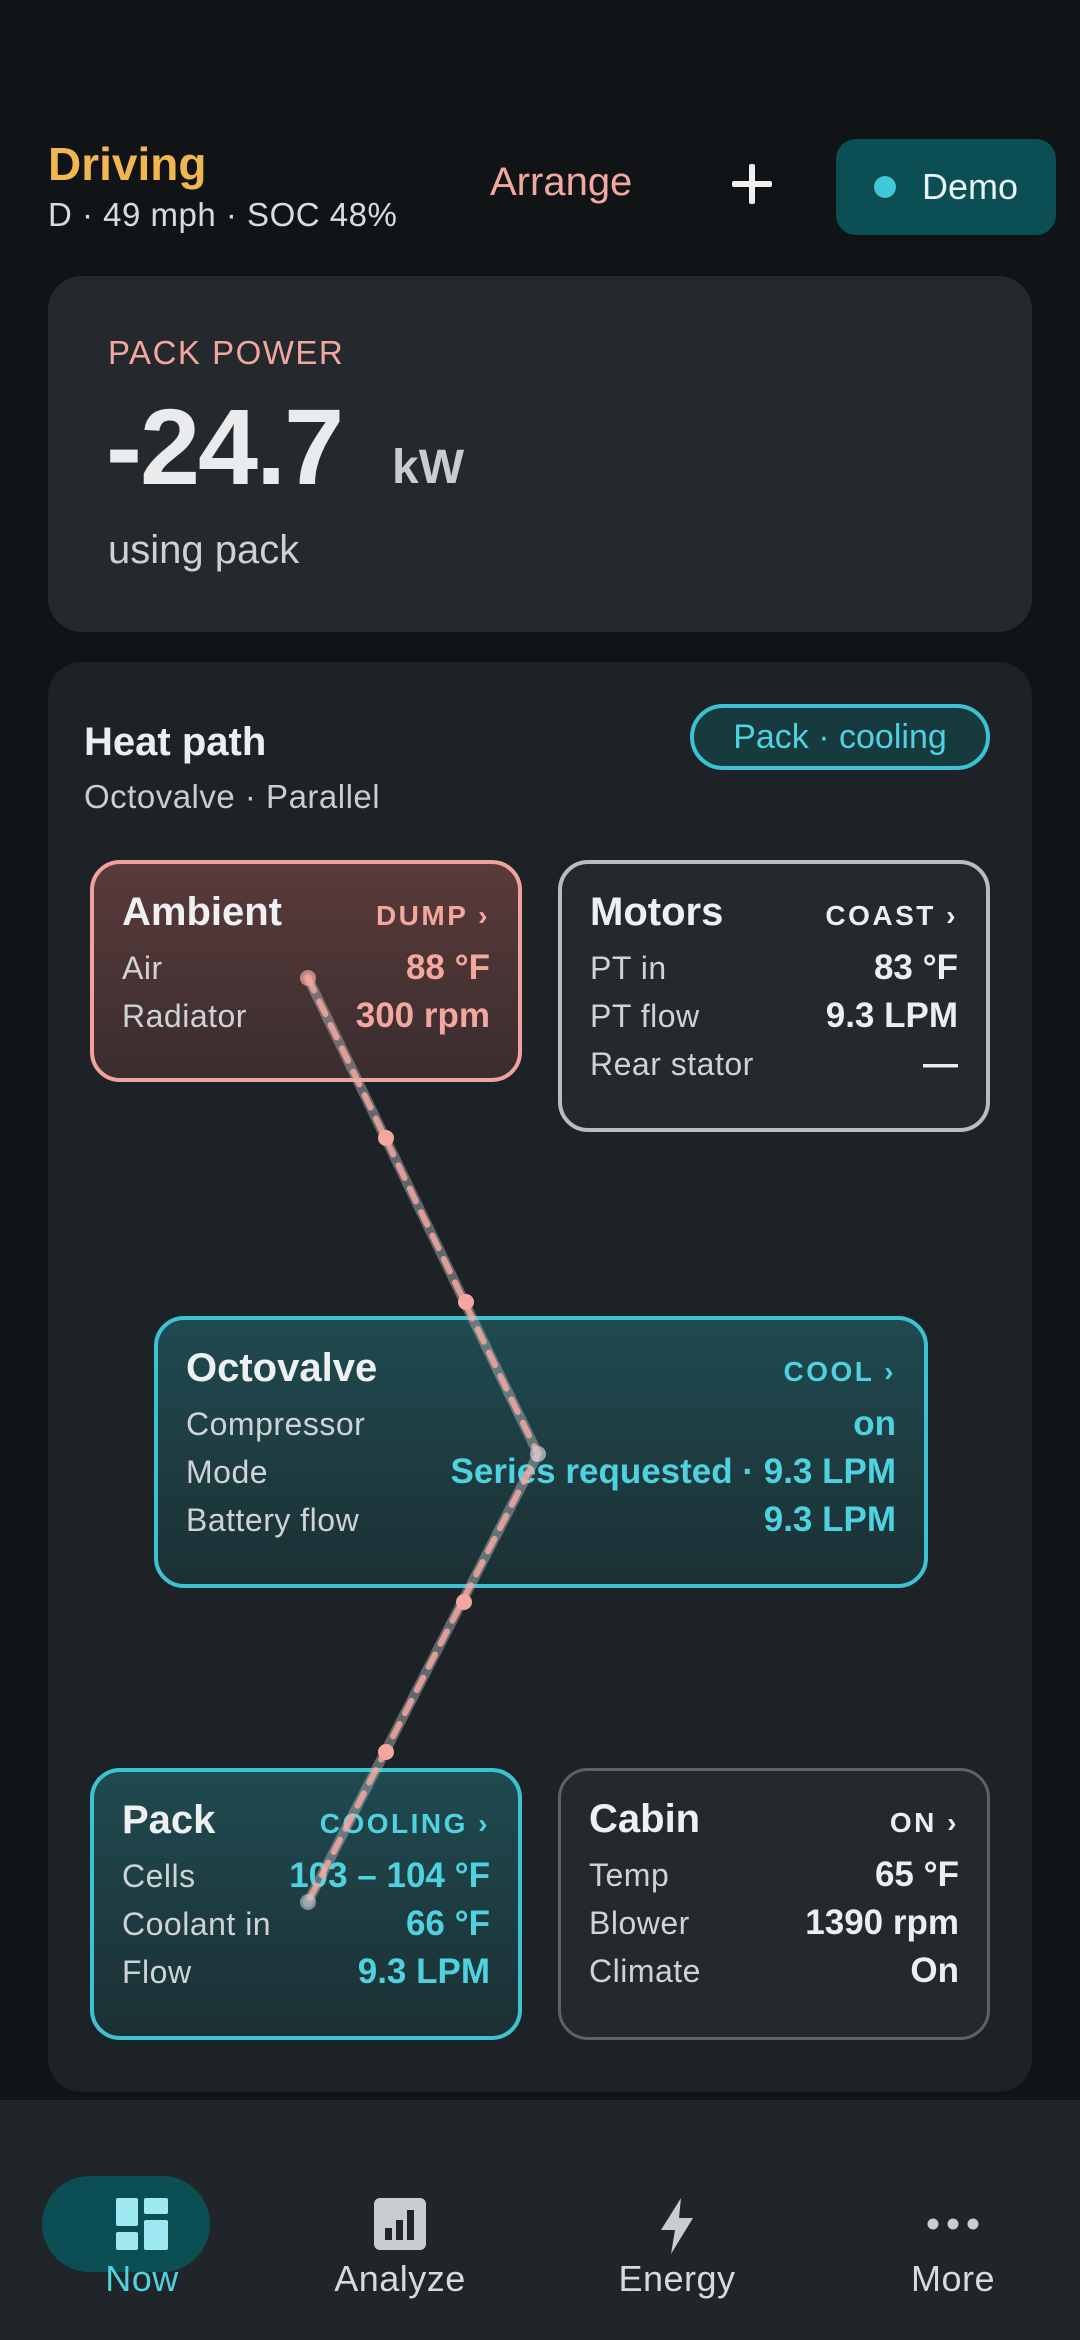 The width and height of the screenshot is (1080, 2340). Describe the element at coordinates (175, 742) in the screenshot. I see `heat-path-title: Heat path` at that location.